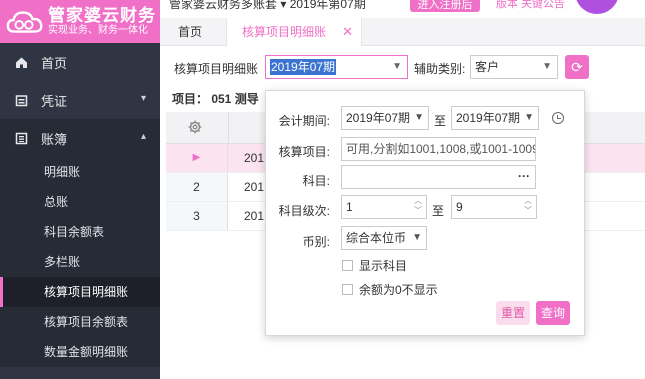 Image resolution: width=645 pixels, height=379 pixels. I want to click on subject-label: 科目:, so click(316, 181).